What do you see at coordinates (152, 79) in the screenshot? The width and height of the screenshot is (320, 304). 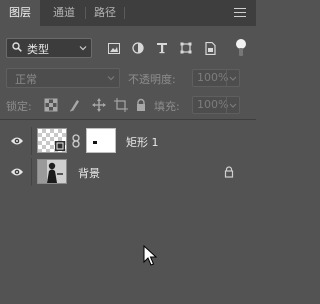 I see `opacity-label: 不透明度:` at bounding box center [152, 79].